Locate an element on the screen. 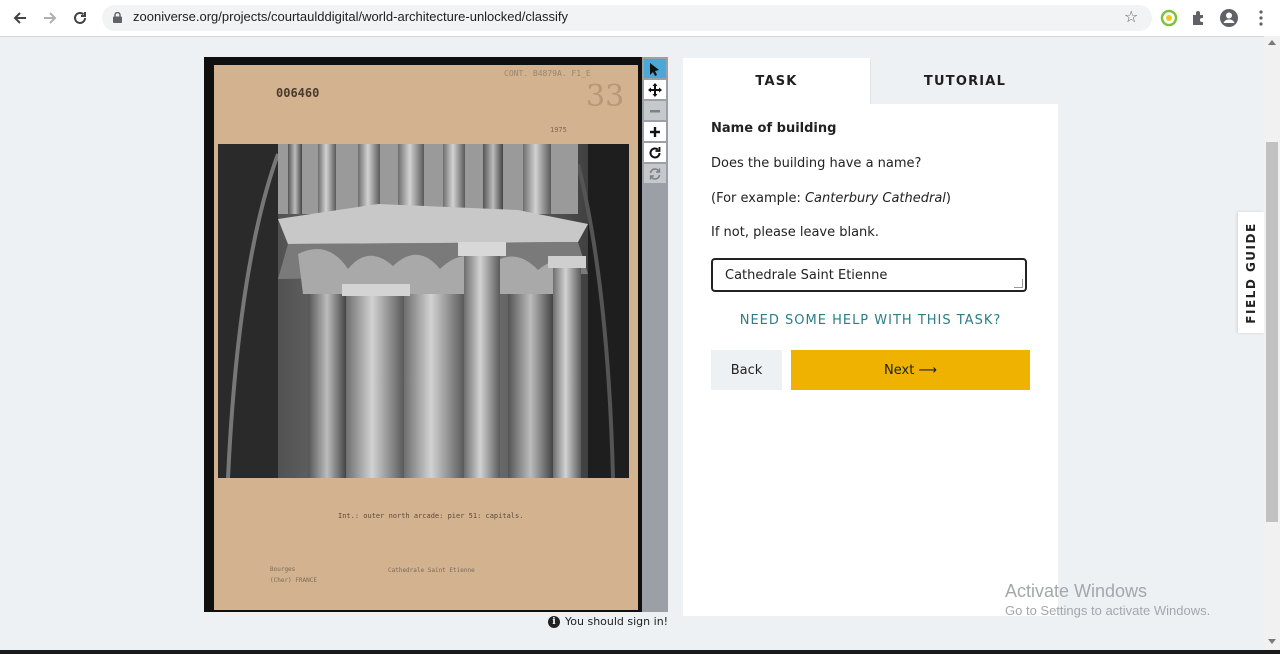 The width and height of the screenshot is (1280, 654). info-icon: i is located at coordinates (554, 621).